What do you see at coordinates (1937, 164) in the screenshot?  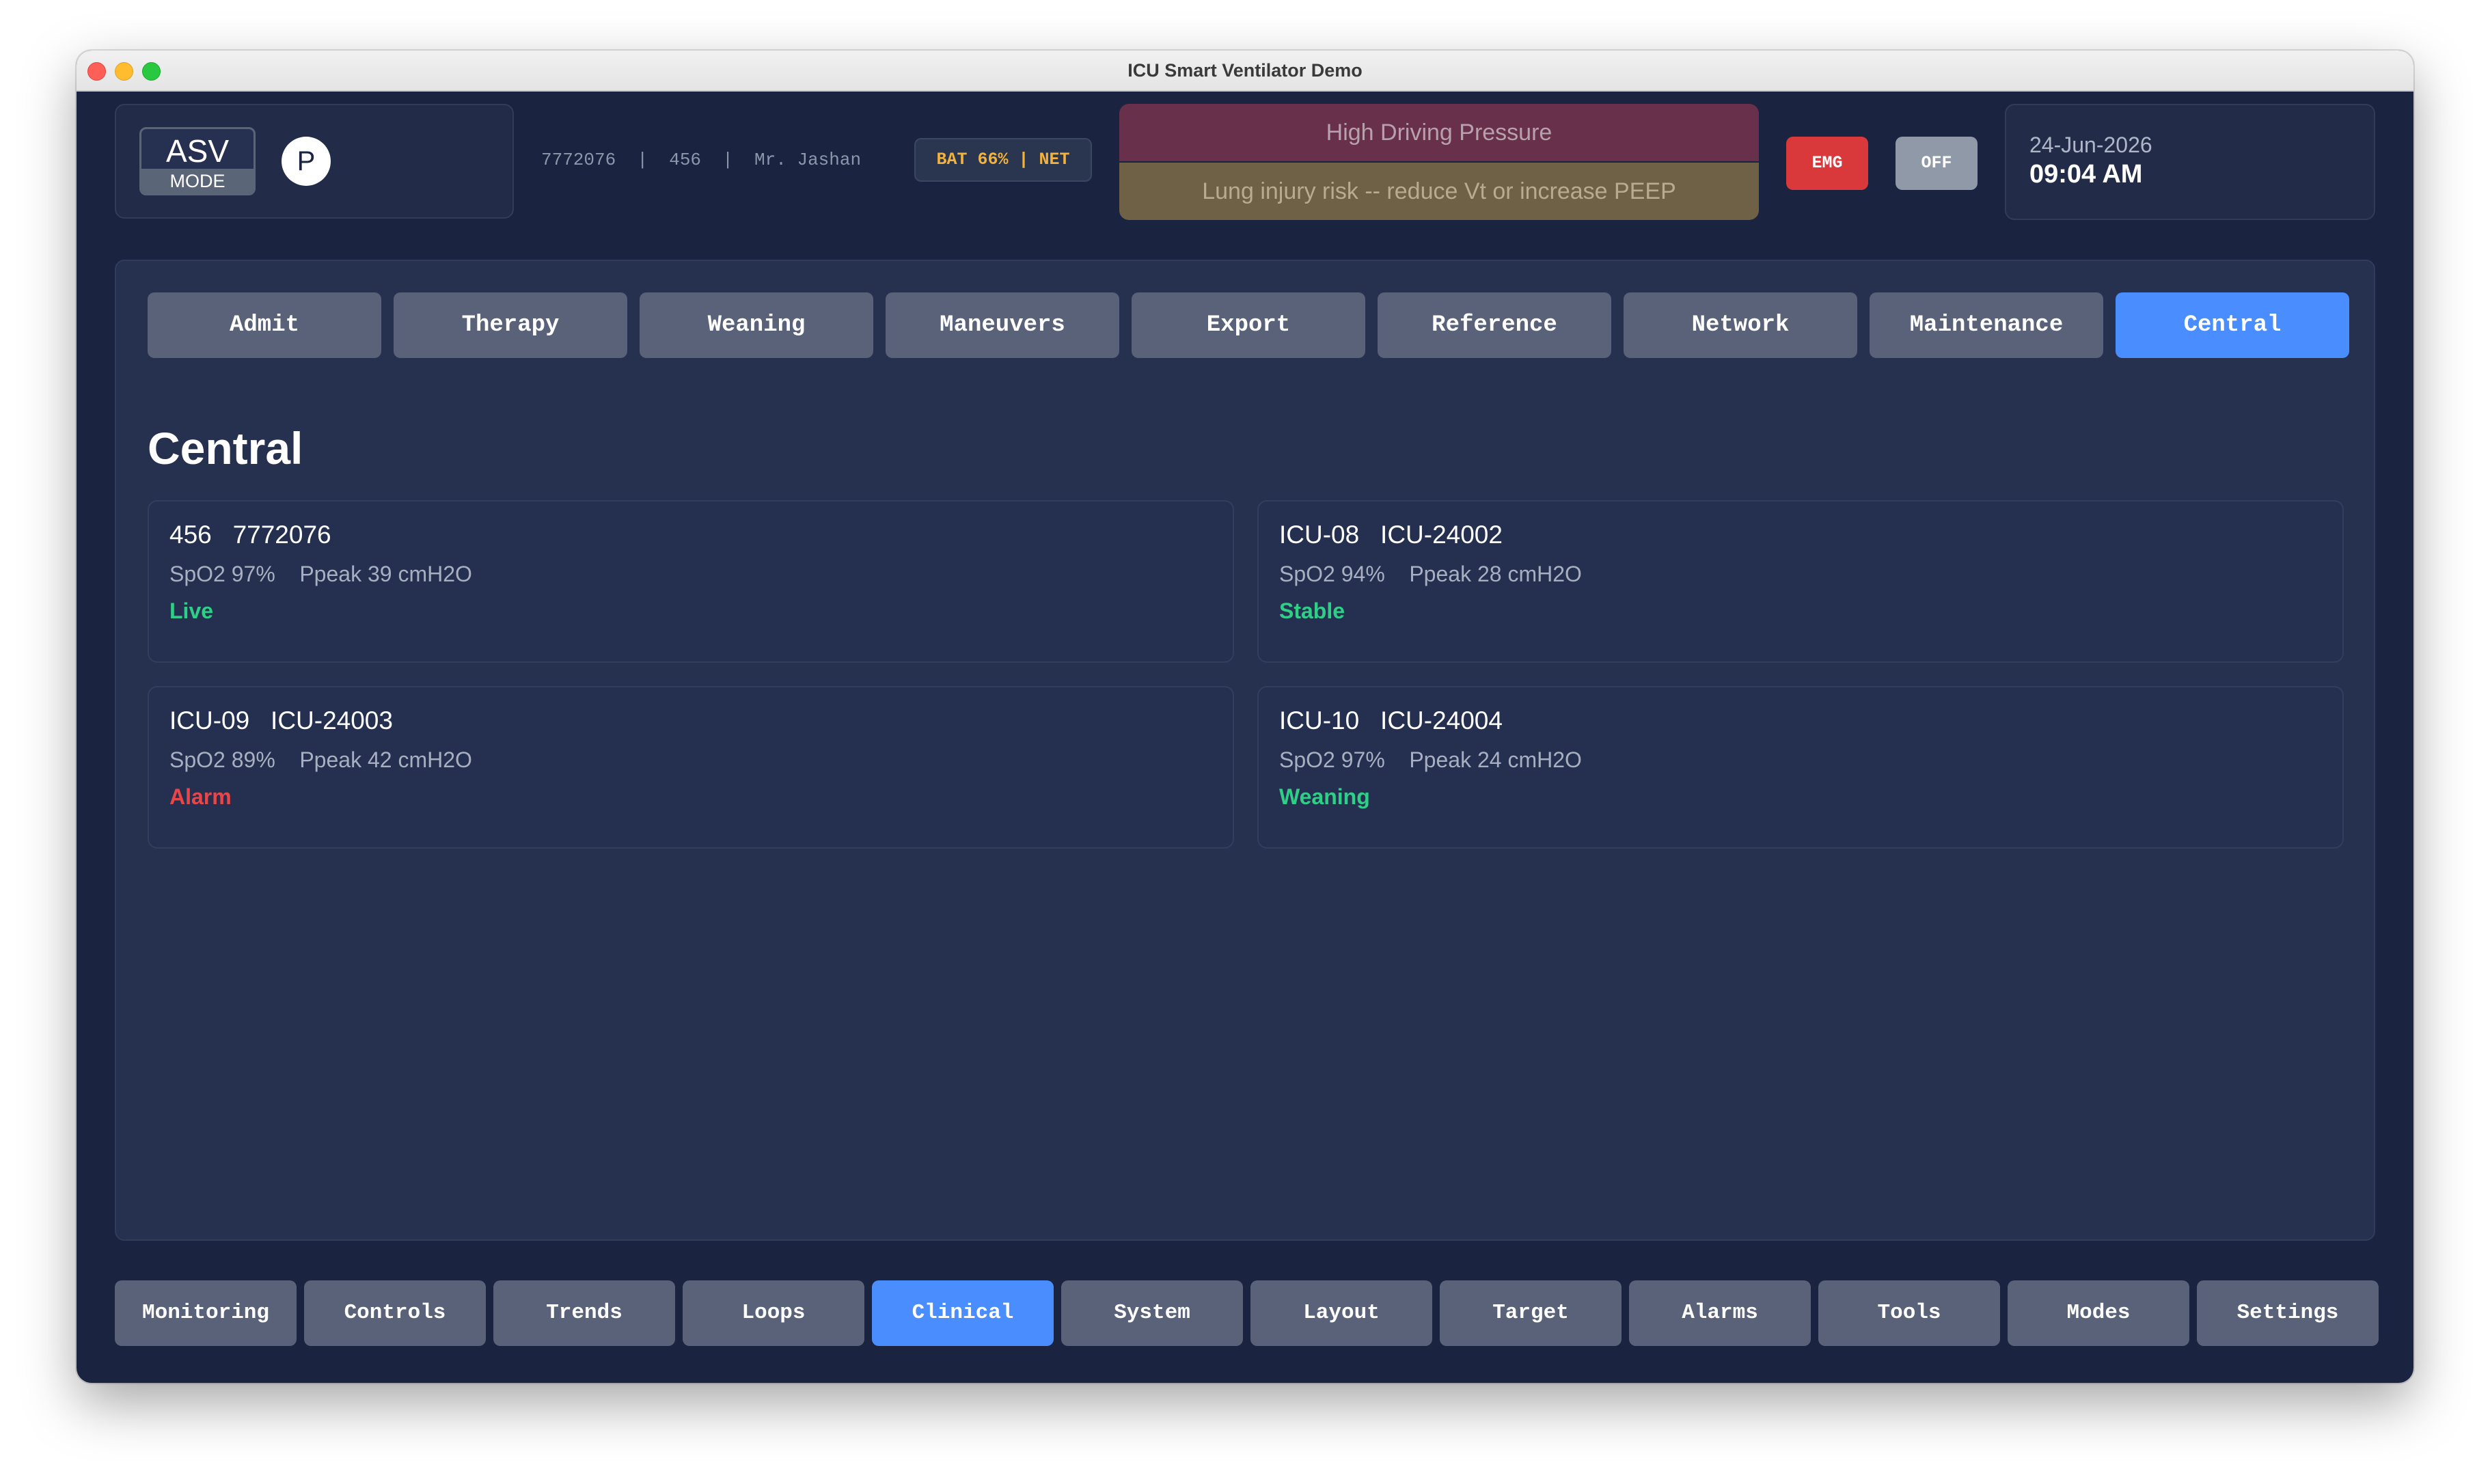 I see `power-off-button: OFF` at bounding box center [1937, 164].